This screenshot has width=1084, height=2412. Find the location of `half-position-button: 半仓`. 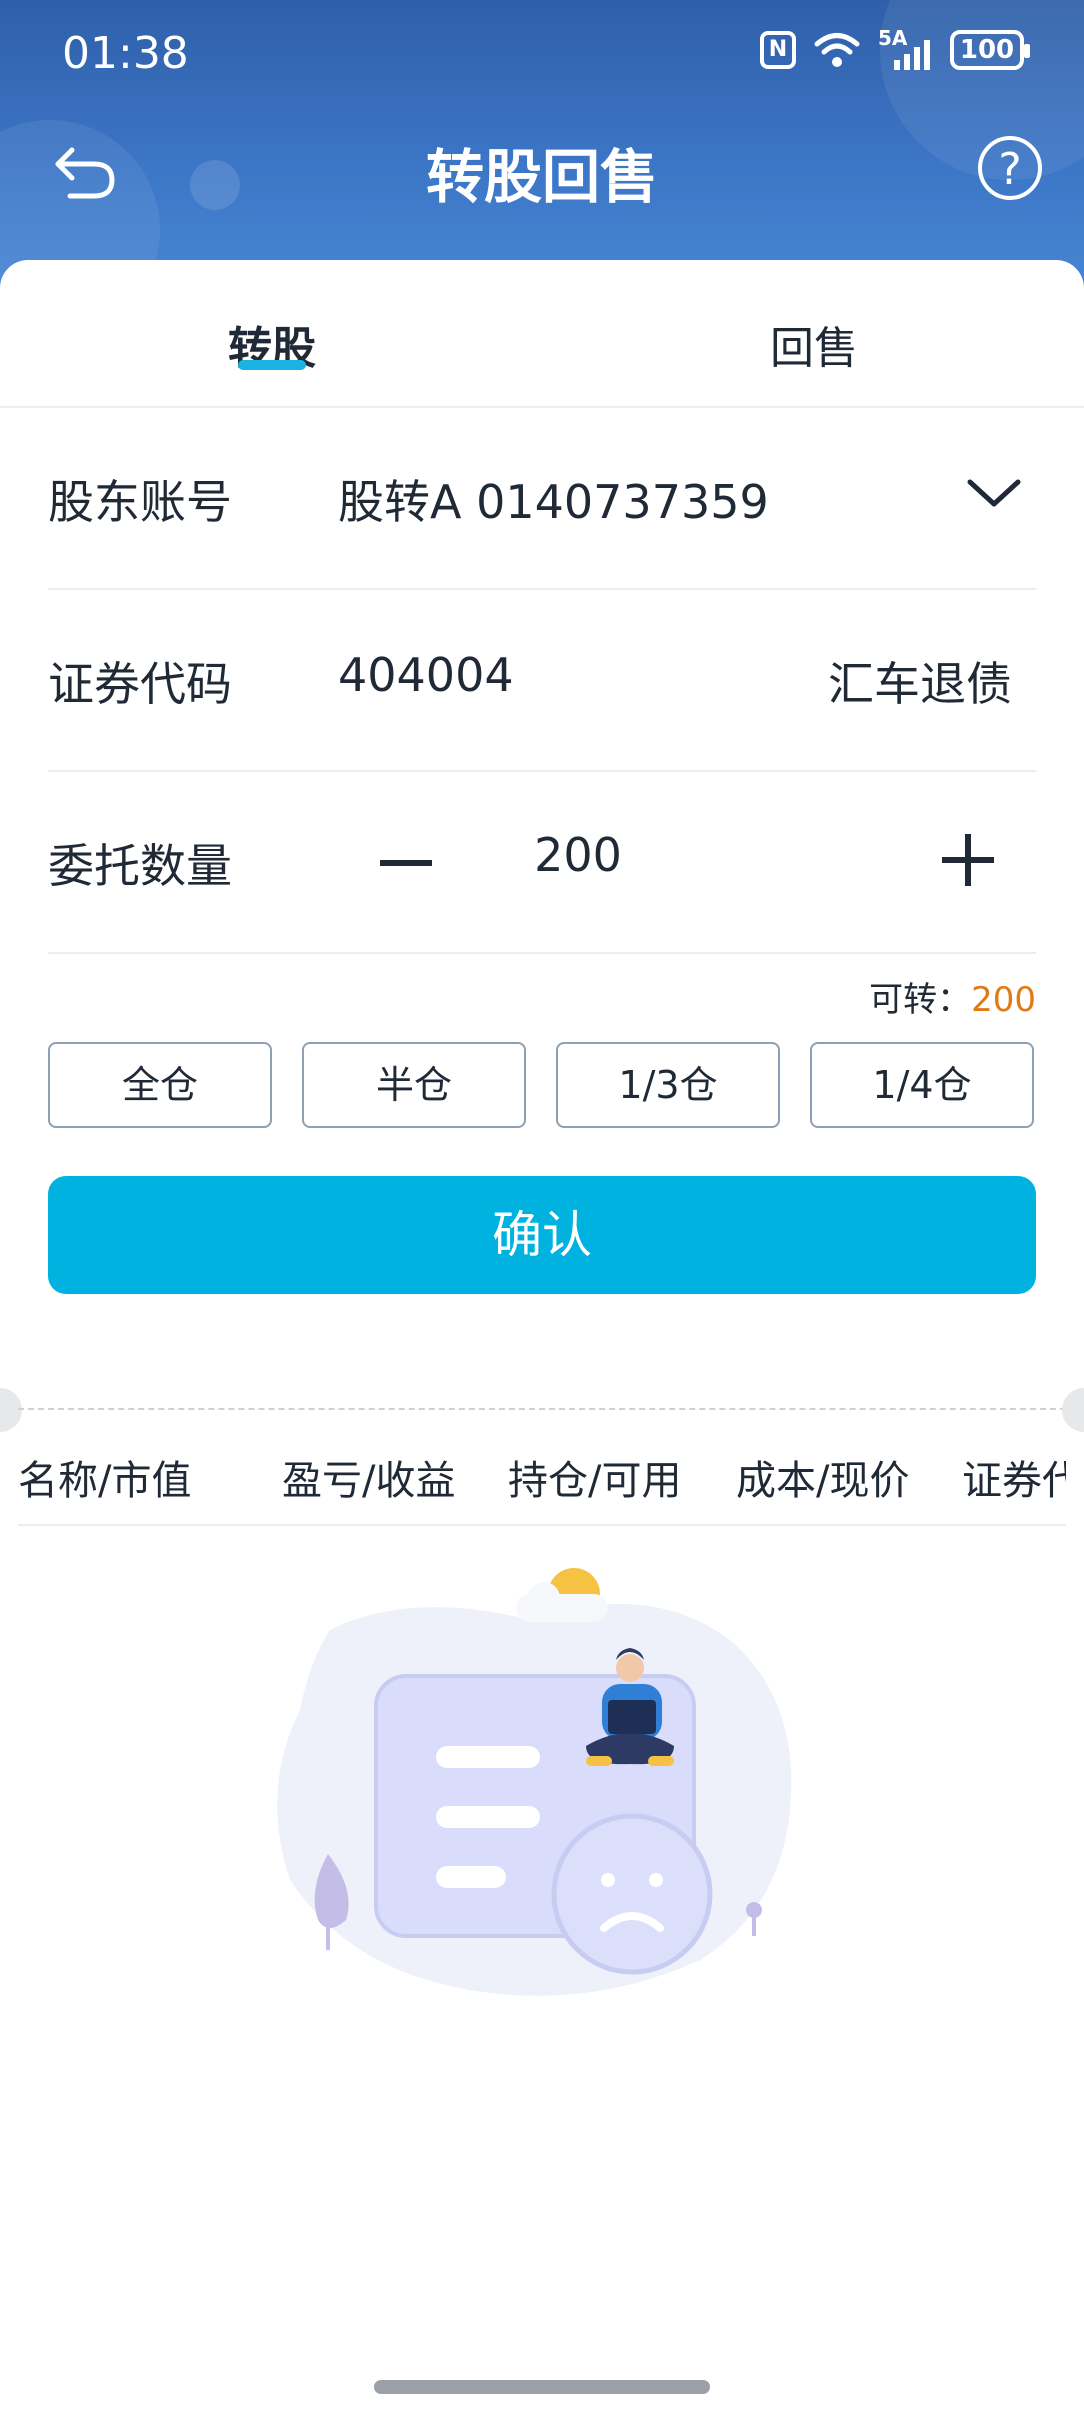

half-position-button: 半仓 is located at coordinates (414, 1085).